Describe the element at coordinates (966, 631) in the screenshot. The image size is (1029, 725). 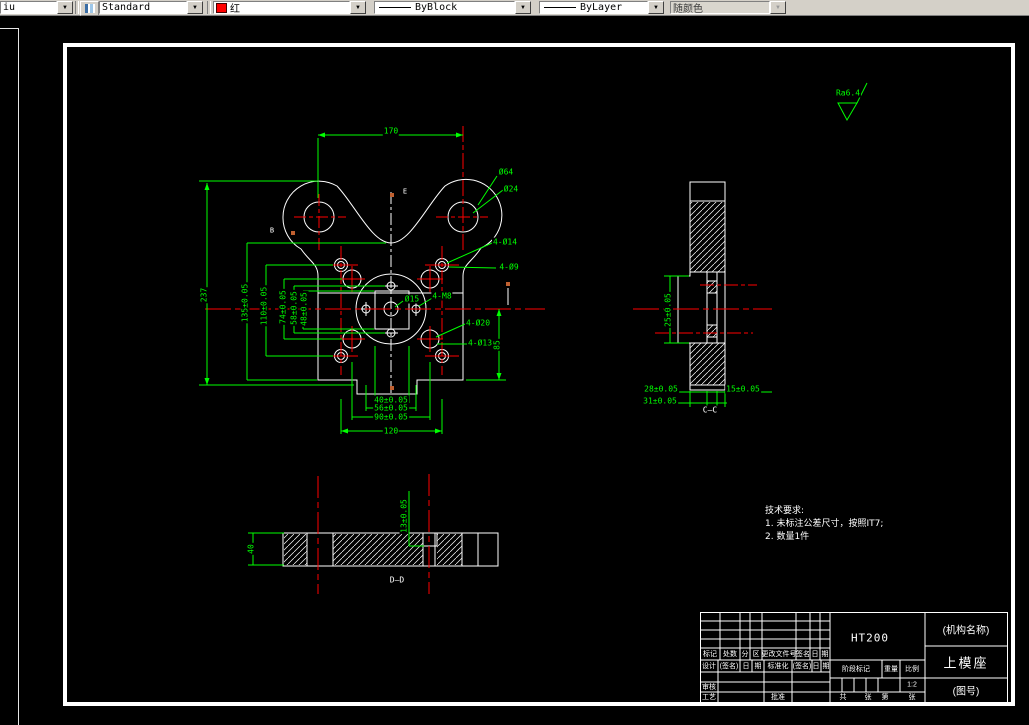
I see `org-name: (机构名称)` at that location.